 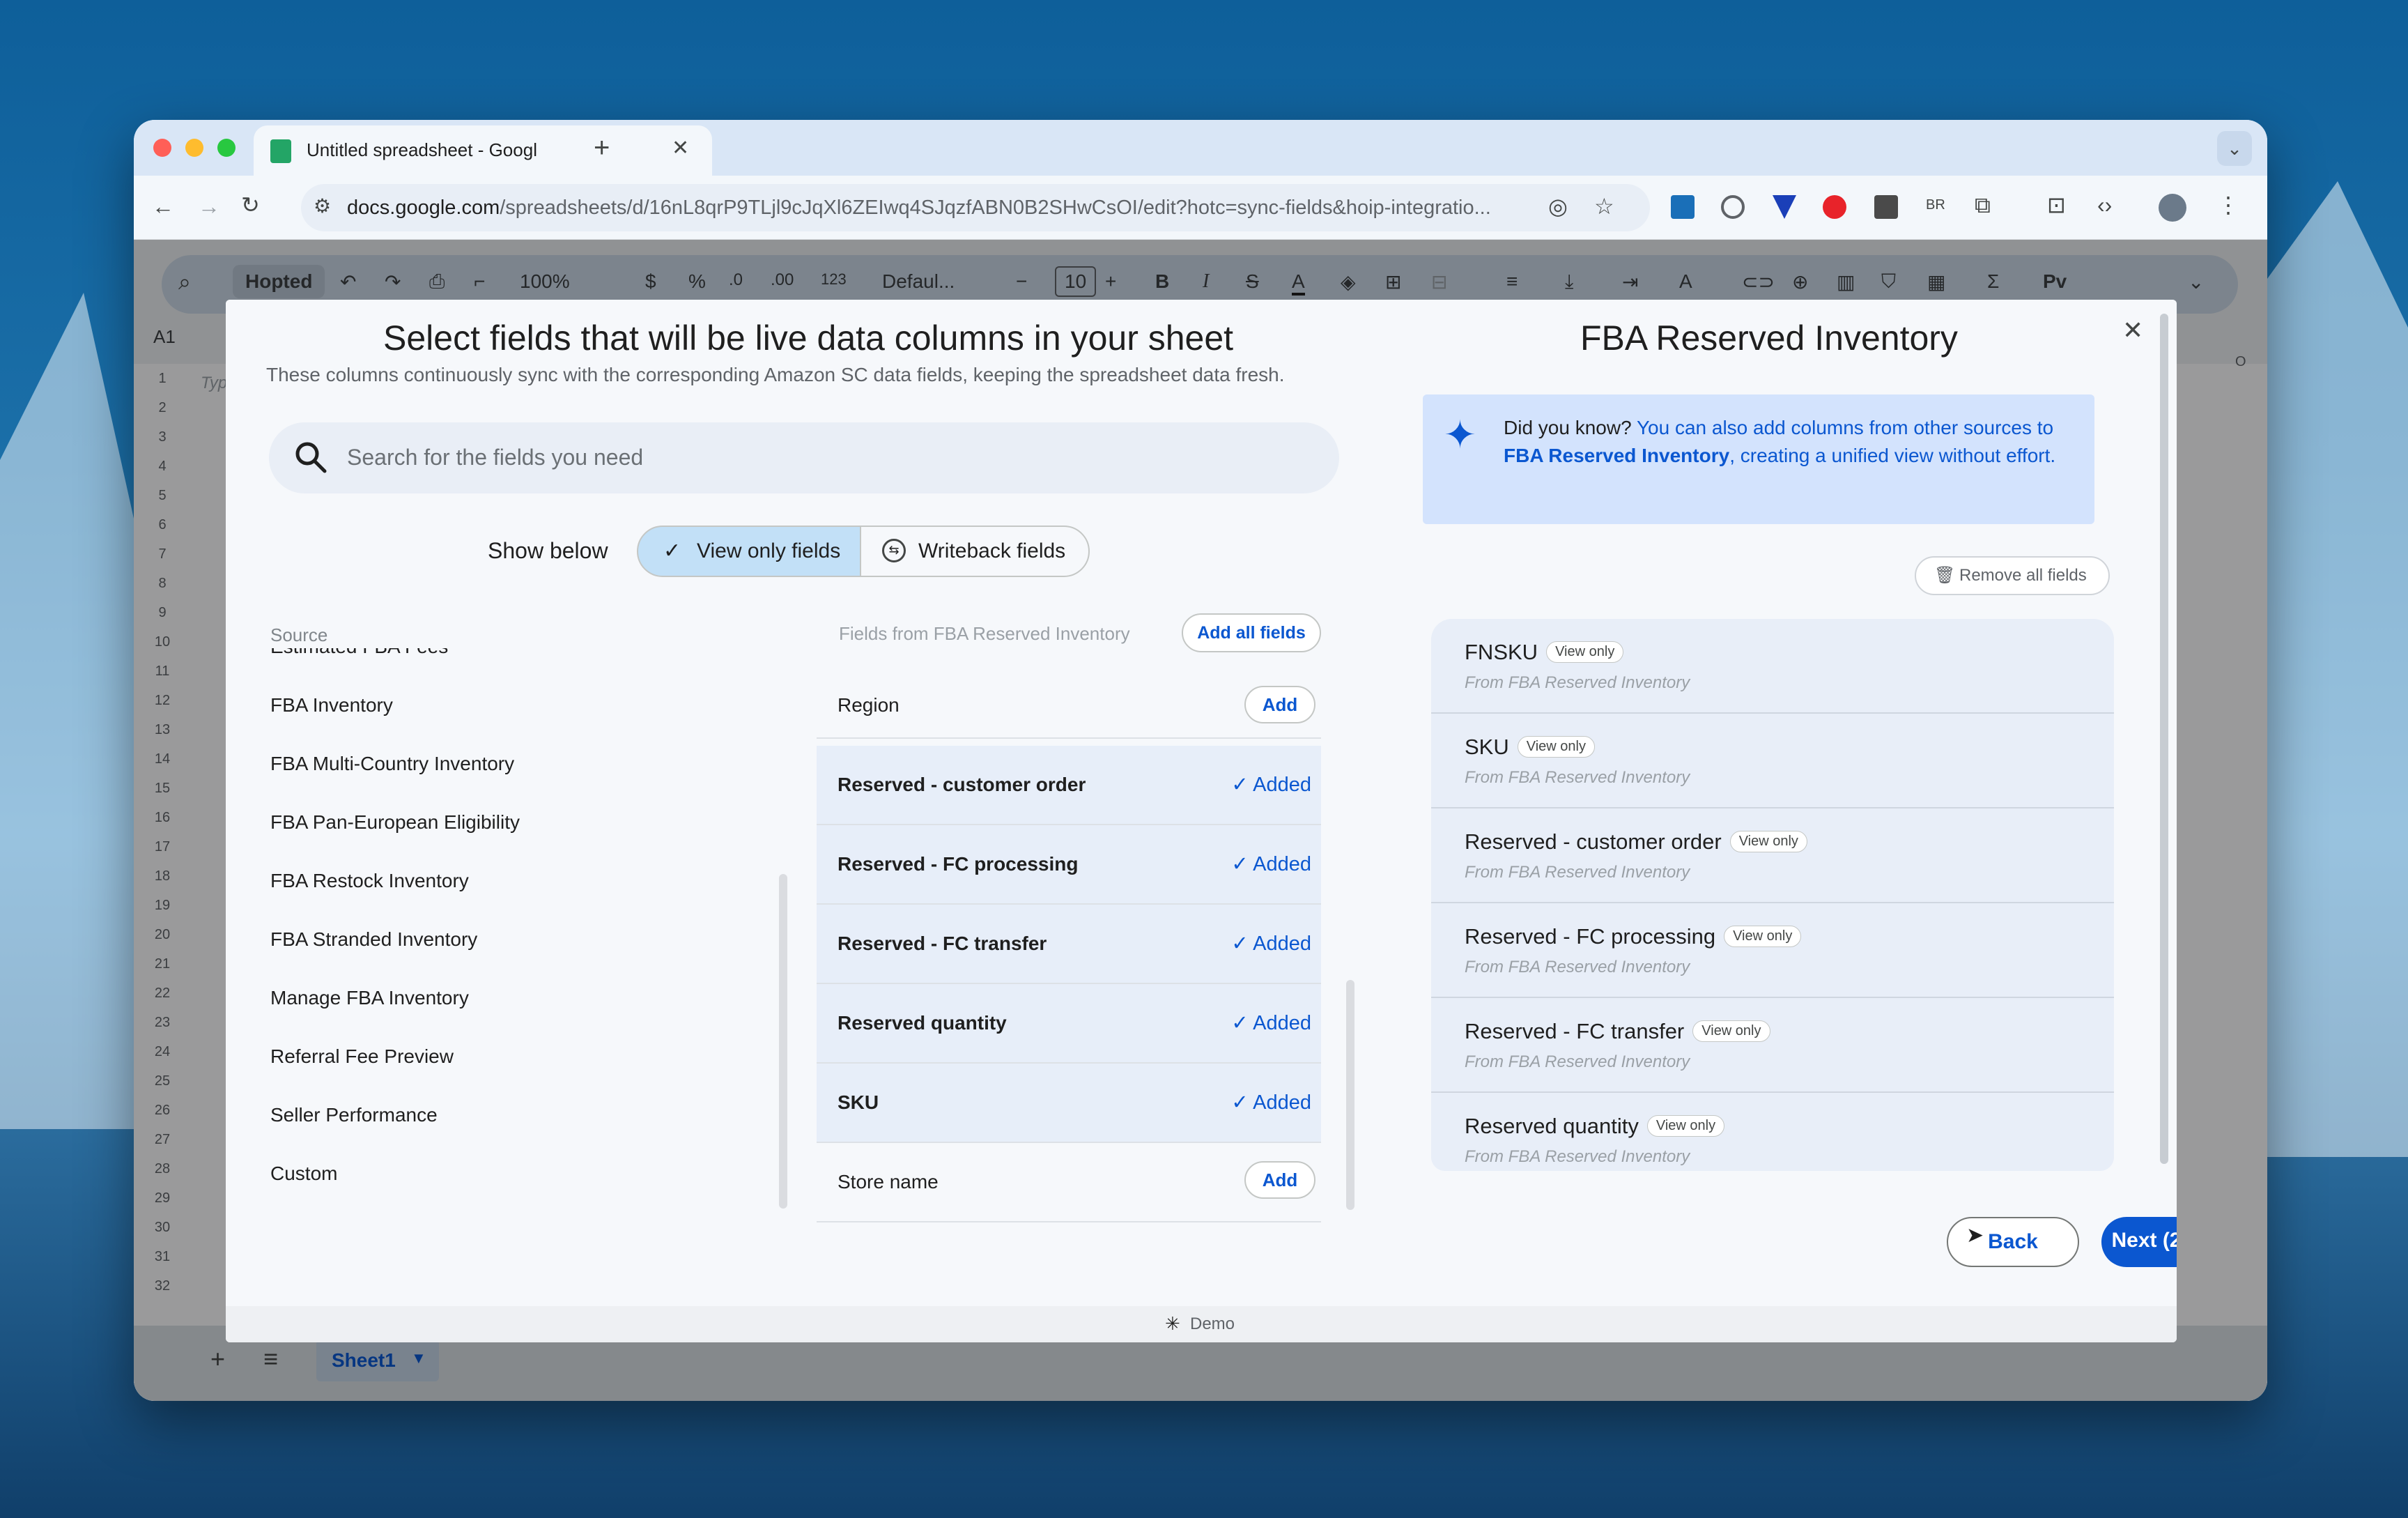 I want to click on source-item: FBA Restock Inventory, so click(x=370, y=881).